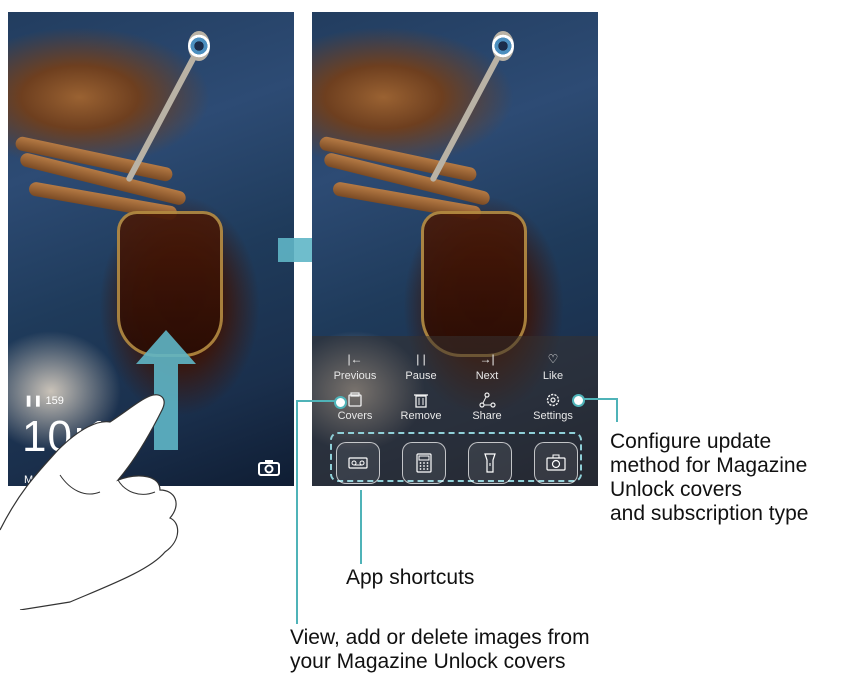 This screenshot has height=688, width=864. What do you see at coordinates (553, 359) in the screenshot?
I see `heart-icon: ♡` at bounding box center [553, 359].